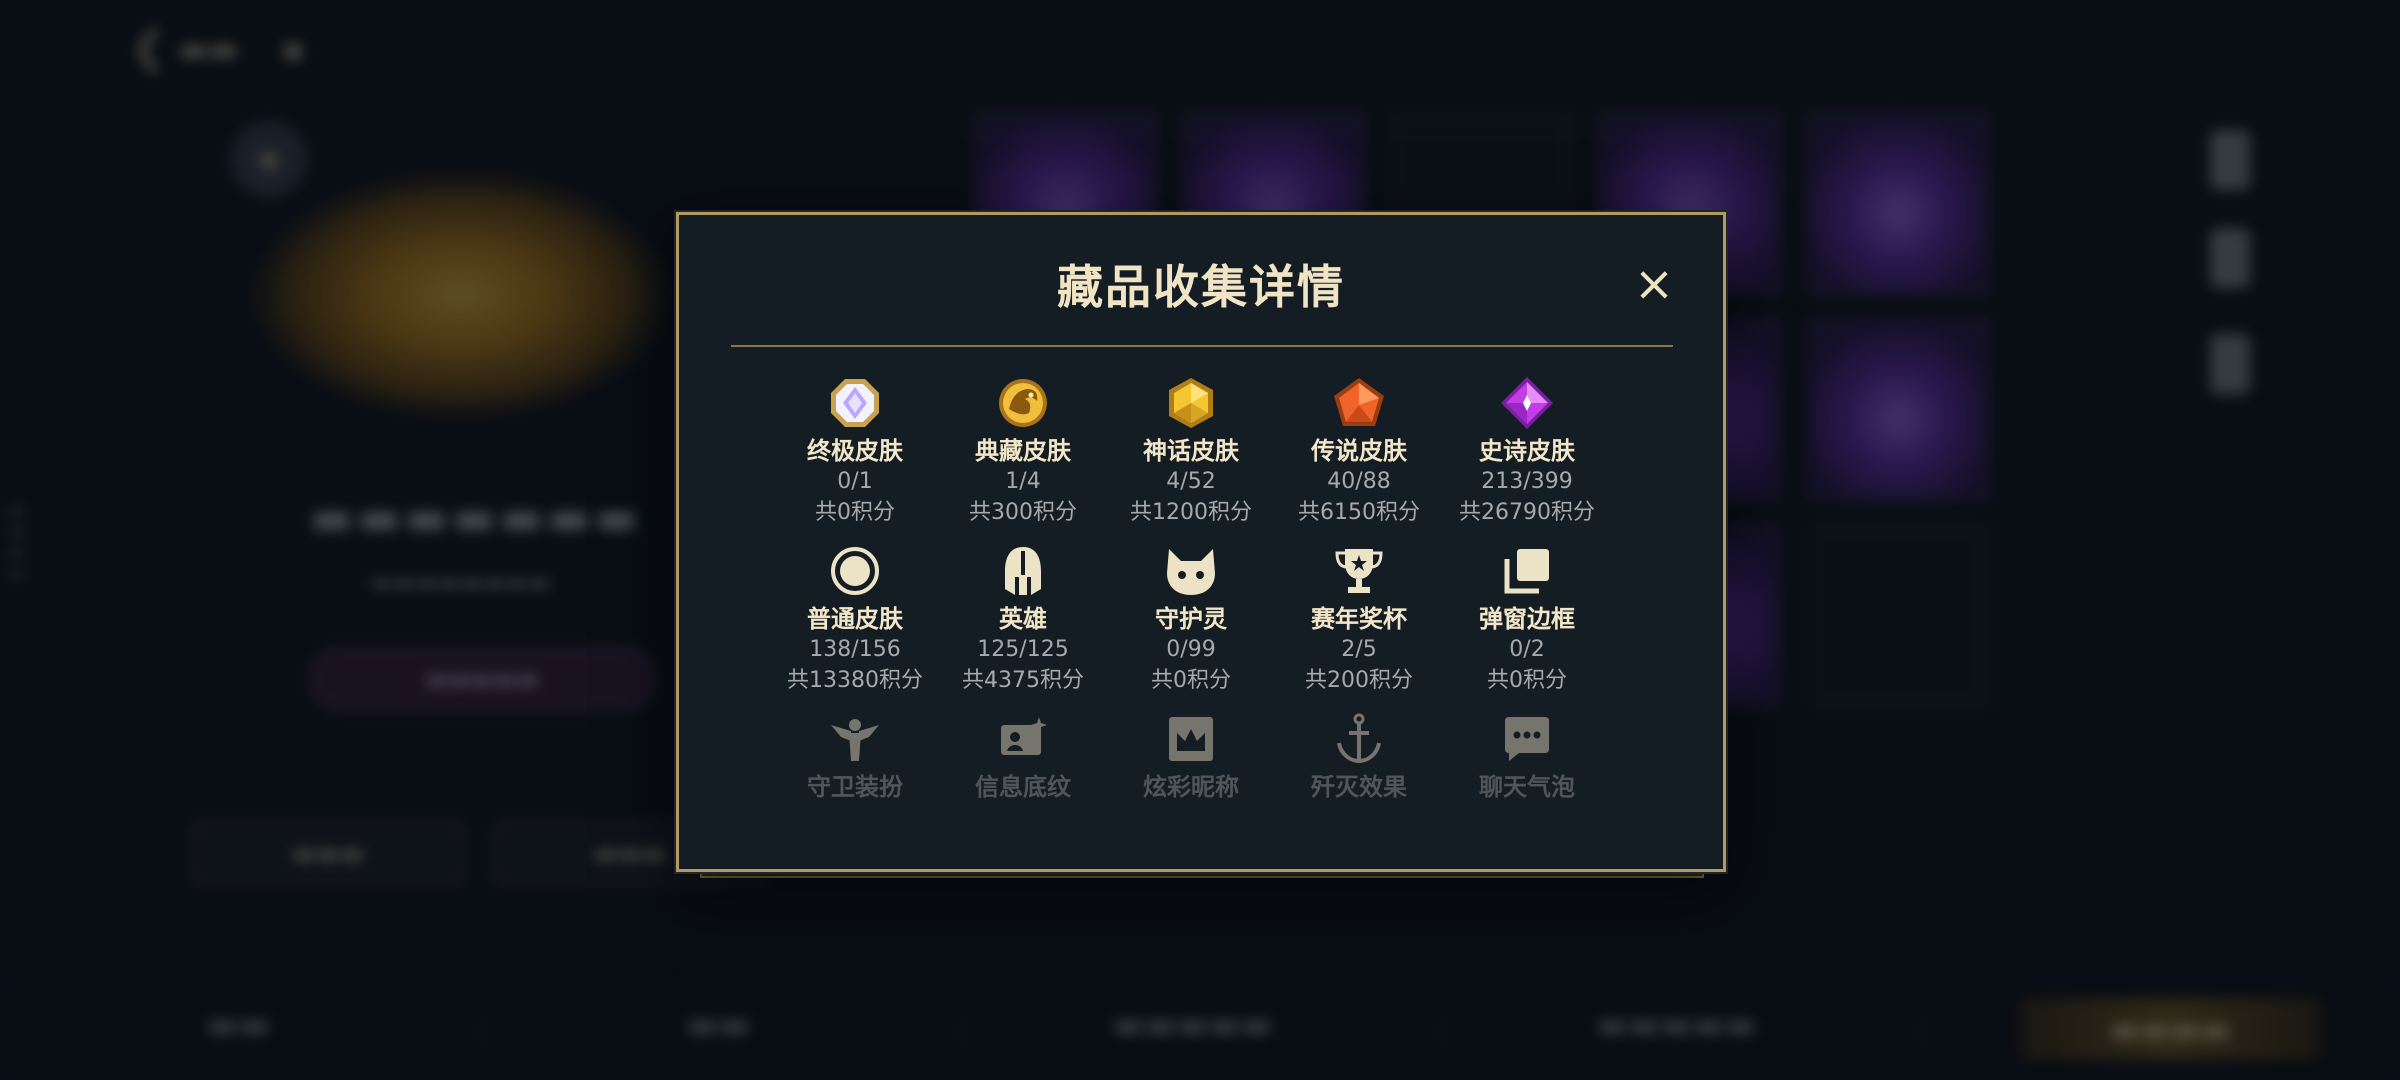 The image size is (2400, 1080). Describe the element at coordinates (1023, 649) in the screenshot. I see `item-count: 125/125` at that location.